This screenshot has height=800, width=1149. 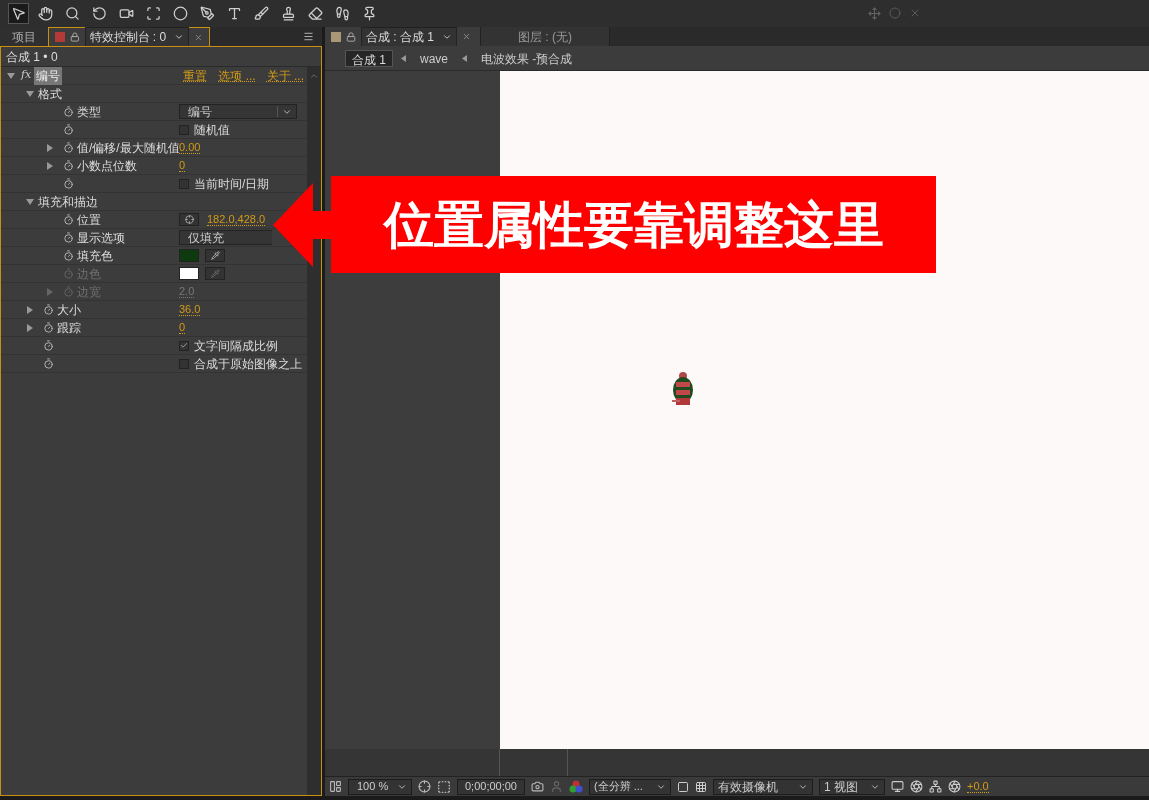 What do you see at coordinates (89, 112) in the screenshot?
I see `property-label: 类型` at bounding box center [89, 112].